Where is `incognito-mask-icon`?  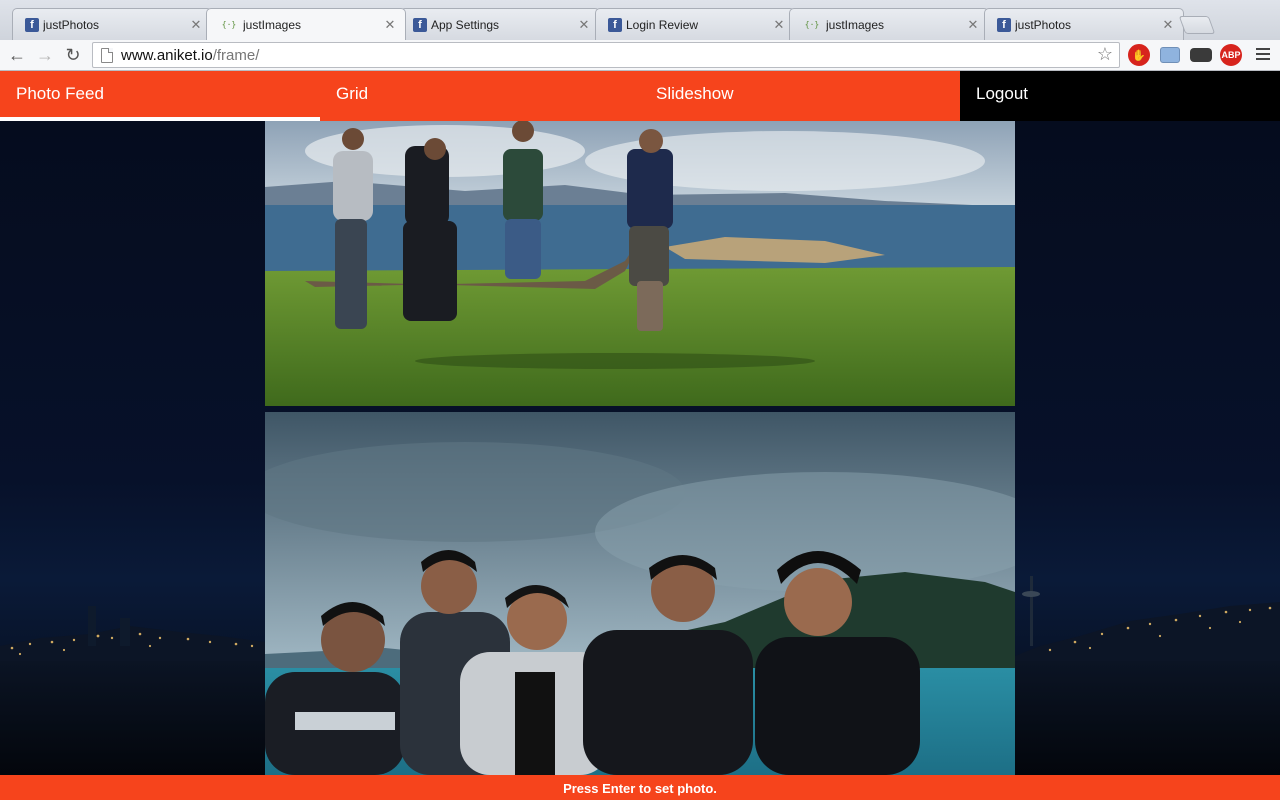
incognito-mask-icon is located at coordinates (1201, 55).